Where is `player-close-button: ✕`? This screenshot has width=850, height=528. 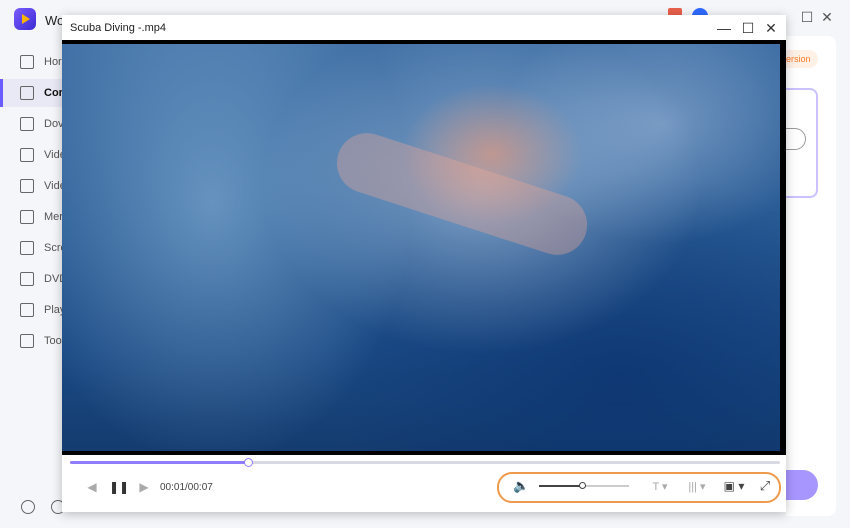
player-close-button: ✕ is located at coordinates (771, 28).